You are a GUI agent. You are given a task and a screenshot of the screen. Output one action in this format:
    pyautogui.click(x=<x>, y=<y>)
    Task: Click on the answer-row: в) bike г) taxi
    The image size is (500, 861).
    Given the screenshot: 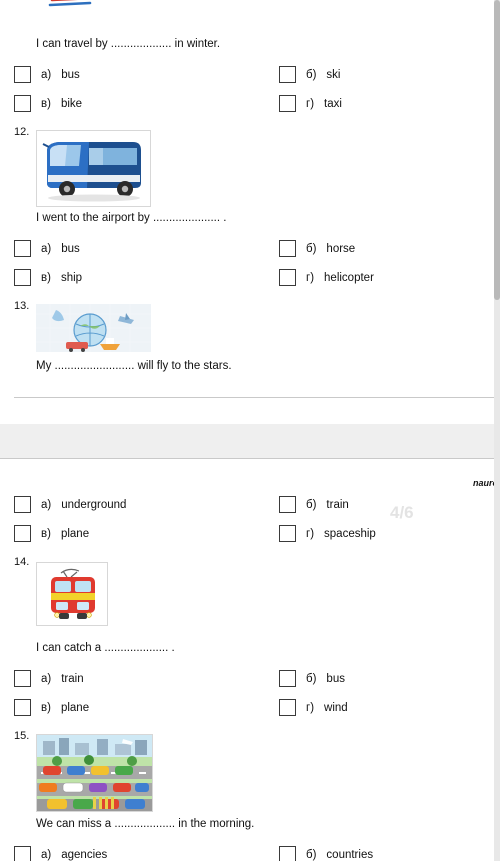 What is the action you would take?
    pyautogui.click(x=247, y=109)
    